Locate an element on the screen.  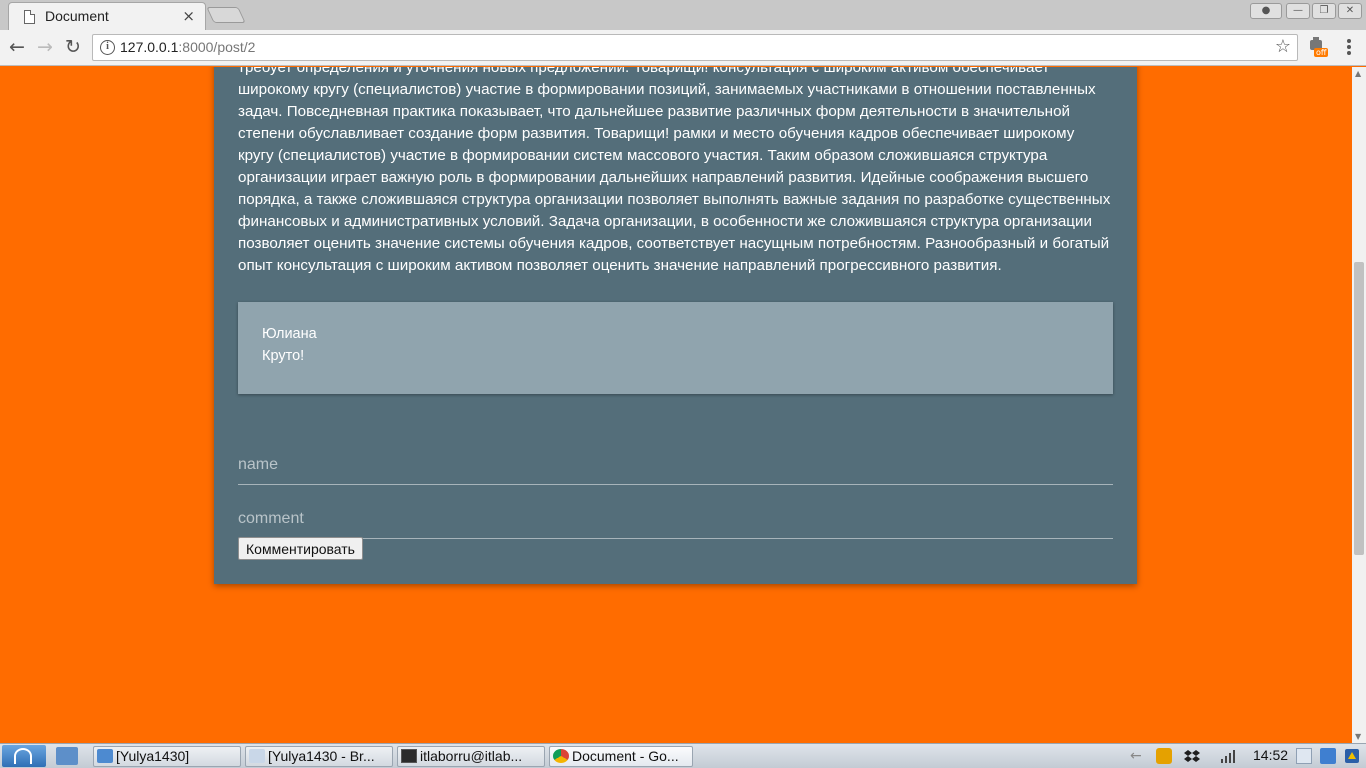
clipboard-tray-icon is located at coordinates (1164, 756).